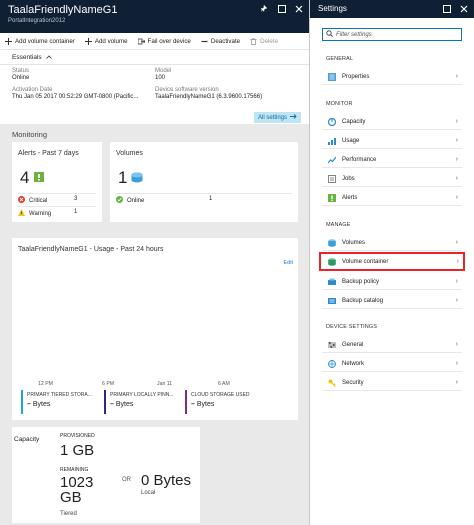 Image resolution: width=474 pixels, height=525 pixels. Describe the element at coordinates (392, 261) in the screenshot. I see `settings-item-volume-container: Volume container ›` at that location.